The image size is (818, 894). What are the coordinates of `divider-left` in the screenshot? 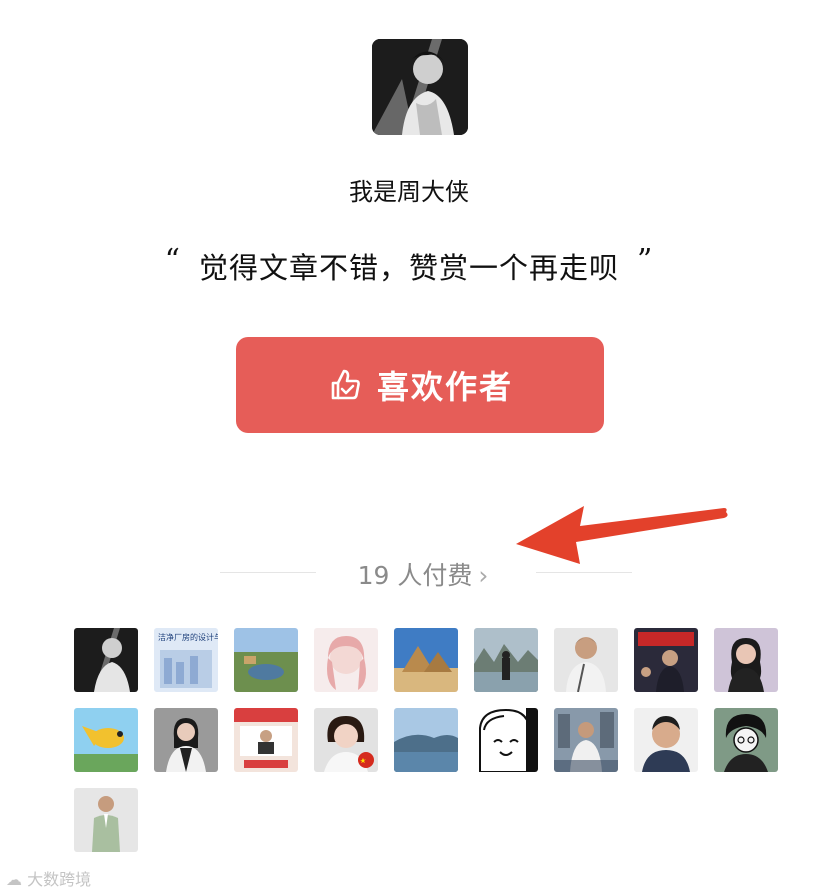 It's located at (268, 572).